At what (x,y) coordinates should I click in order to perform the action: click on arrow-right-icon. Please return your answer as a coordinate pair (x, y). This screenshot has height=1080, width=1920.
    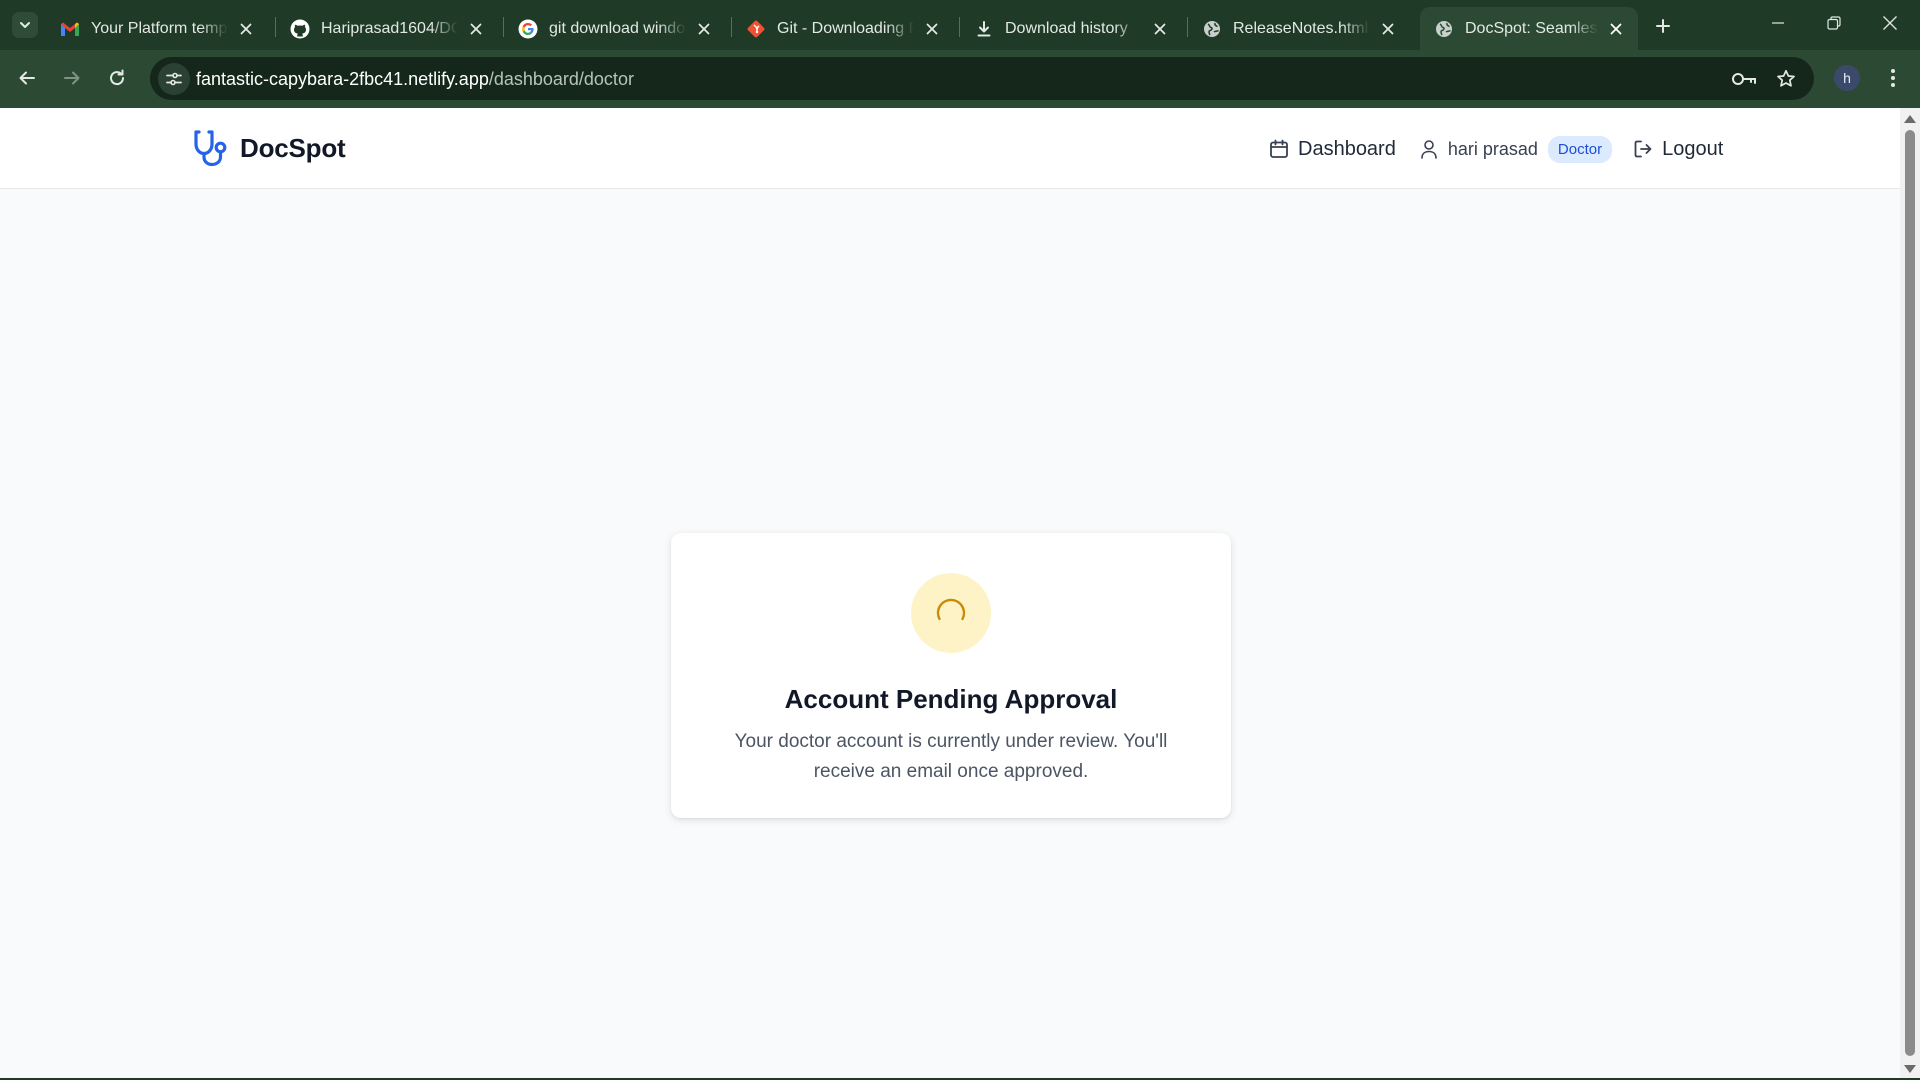
    Looking at the image, I should click on (72, 78).